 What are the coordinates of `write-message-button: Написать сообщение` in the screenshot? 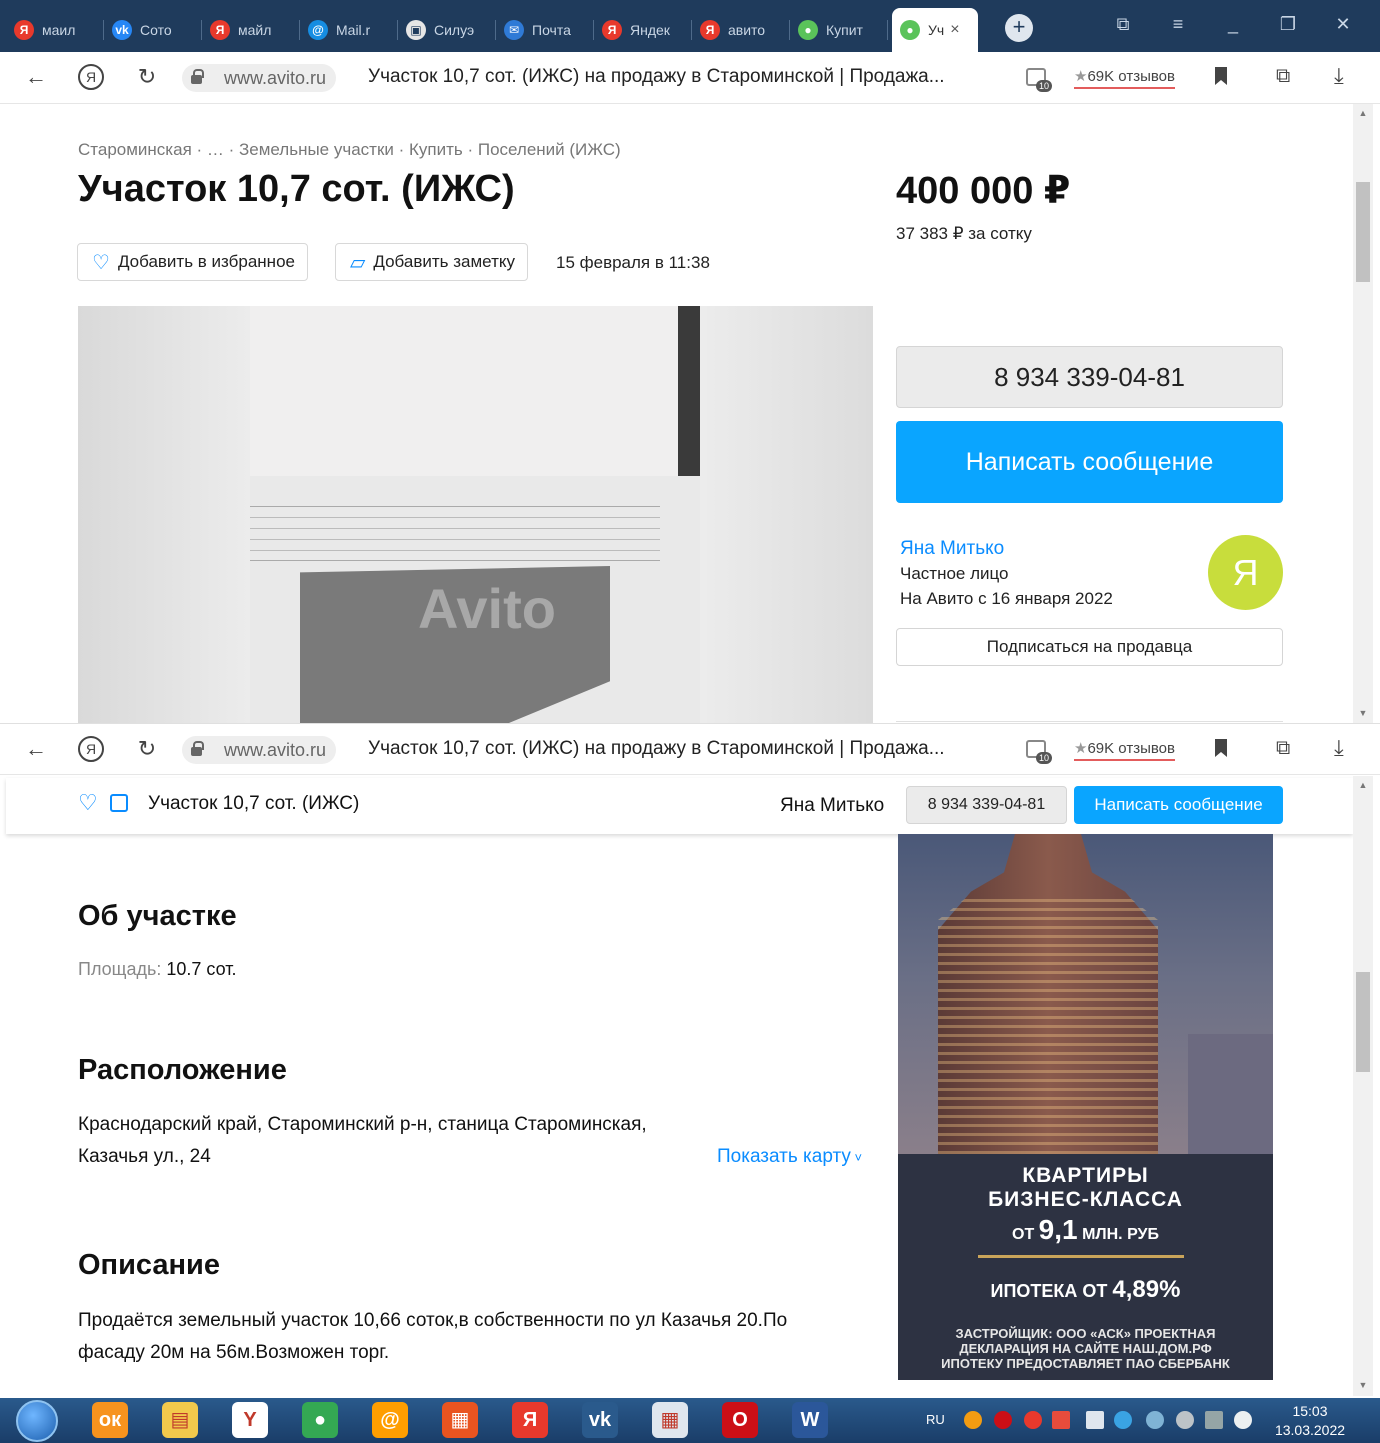 It's located at (1089, 462).